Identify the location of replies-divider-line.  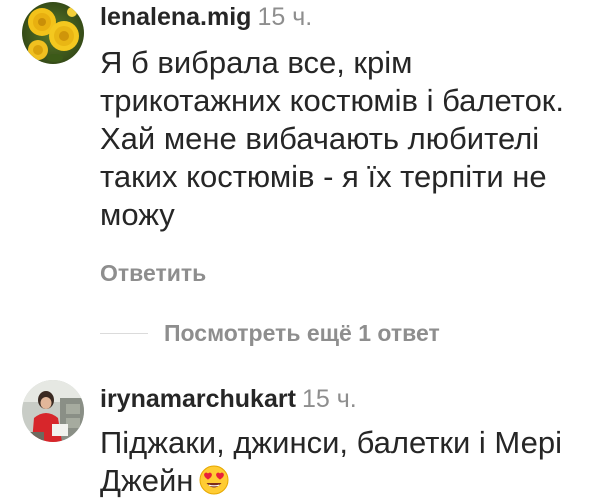
(124, 333).